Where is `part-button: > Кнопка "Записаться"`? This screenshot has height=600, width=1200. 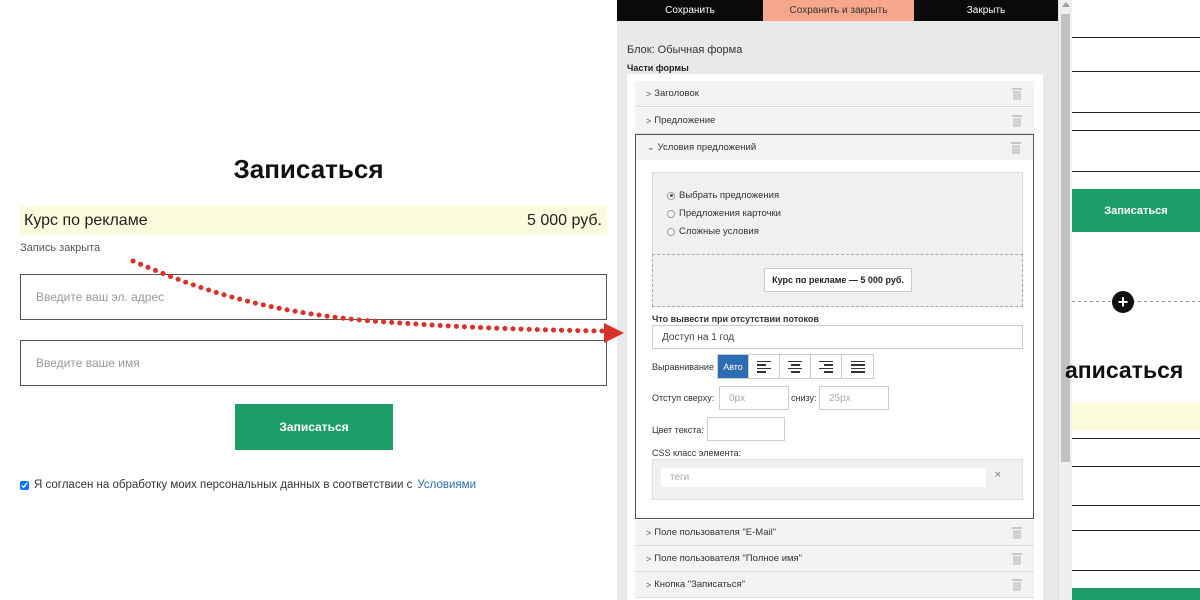
part-button: > Кнопка "Записаться" is located at coordinates (834, 585).